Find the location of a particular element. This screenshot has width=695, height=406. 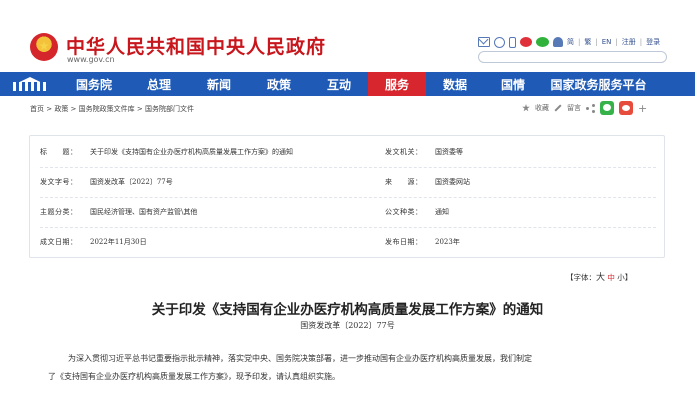

nav-item-service-platform: 国家政务服务平台 is located at coordinates (598, 84).